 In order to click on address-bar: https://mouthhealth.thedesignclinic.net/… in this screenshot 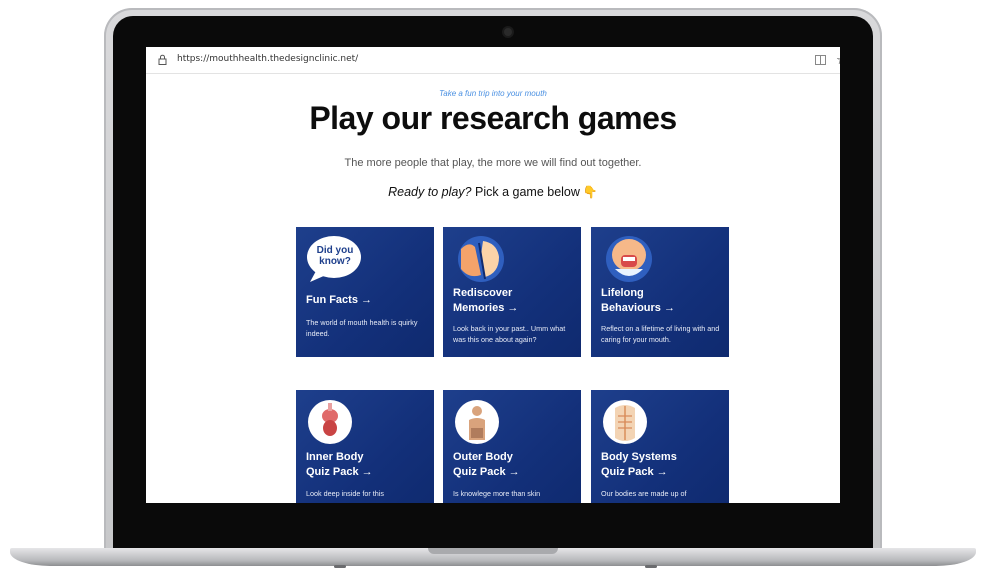, I will do `click(493, 60)`.